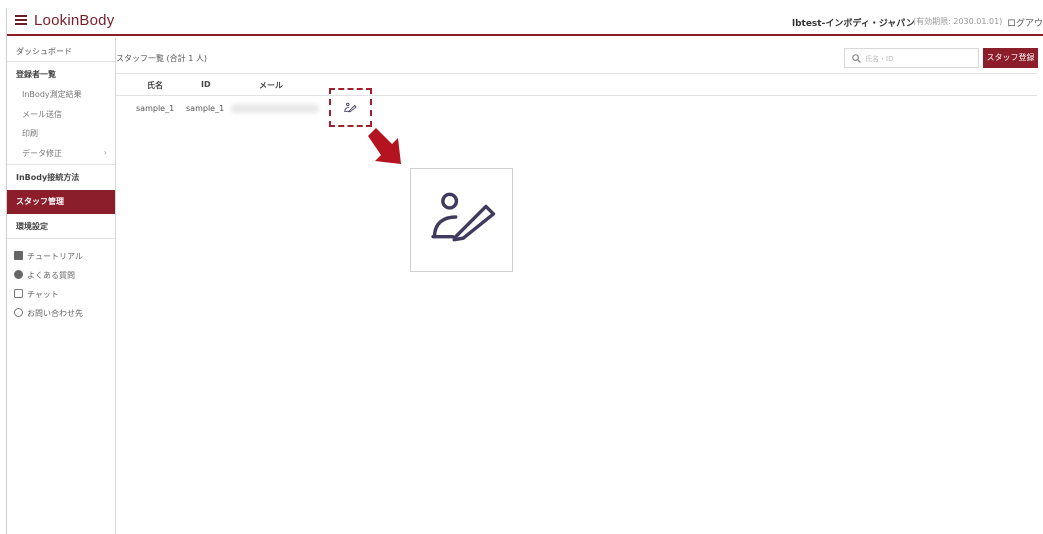  I want to click on arrow-down-right-icon, so click(384, 146).